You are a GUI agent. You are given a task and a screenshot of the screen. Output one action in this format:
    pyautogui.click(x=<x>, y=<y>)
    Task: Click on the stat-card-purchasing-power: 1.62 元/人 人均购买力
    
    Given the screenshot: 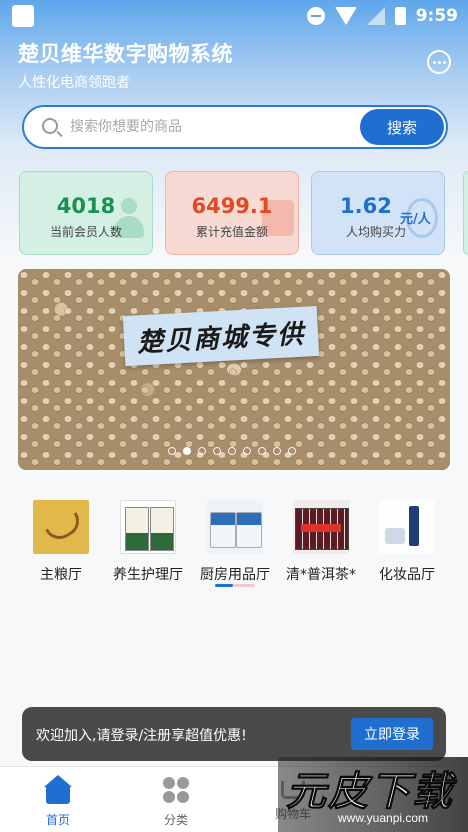 What is the action you would take?
    pyautogui.click(x=378, y=213)
    